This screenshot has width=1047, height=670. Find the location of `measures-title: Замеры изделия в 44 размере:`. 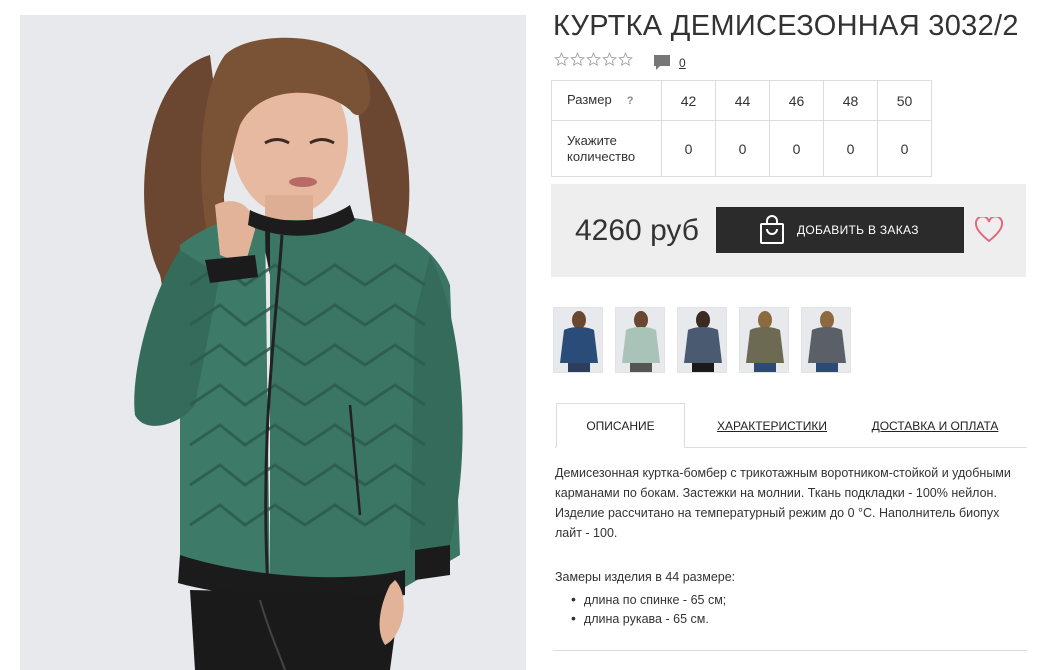

measures-title: Замеры изделия в 44 размере: is located at coordinates (645, 577).